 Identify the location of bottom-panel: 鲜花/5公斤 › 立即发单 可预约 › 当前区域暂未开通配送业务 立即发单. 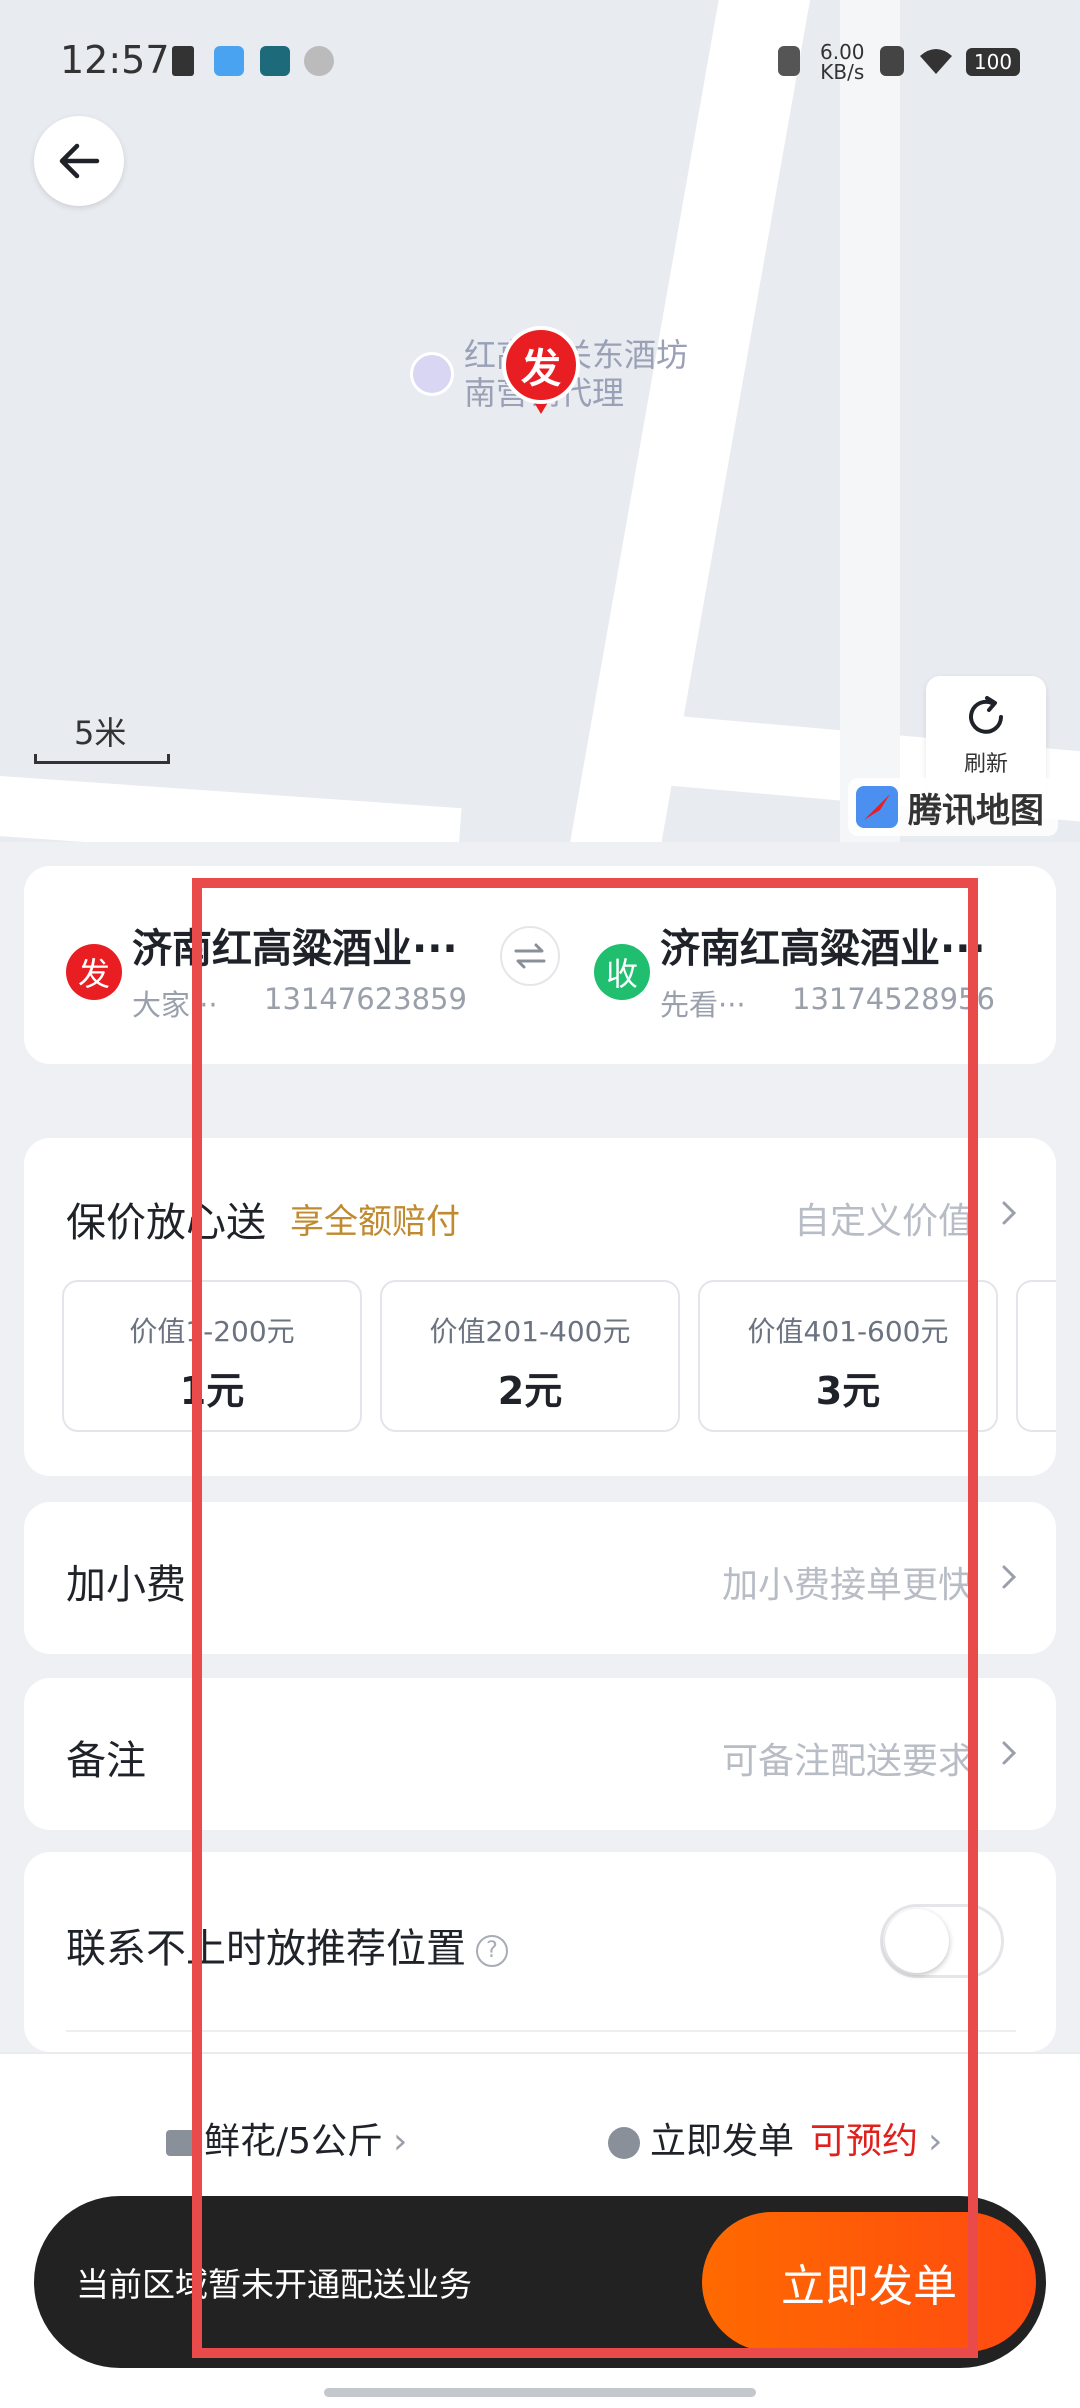
(540, 2230).